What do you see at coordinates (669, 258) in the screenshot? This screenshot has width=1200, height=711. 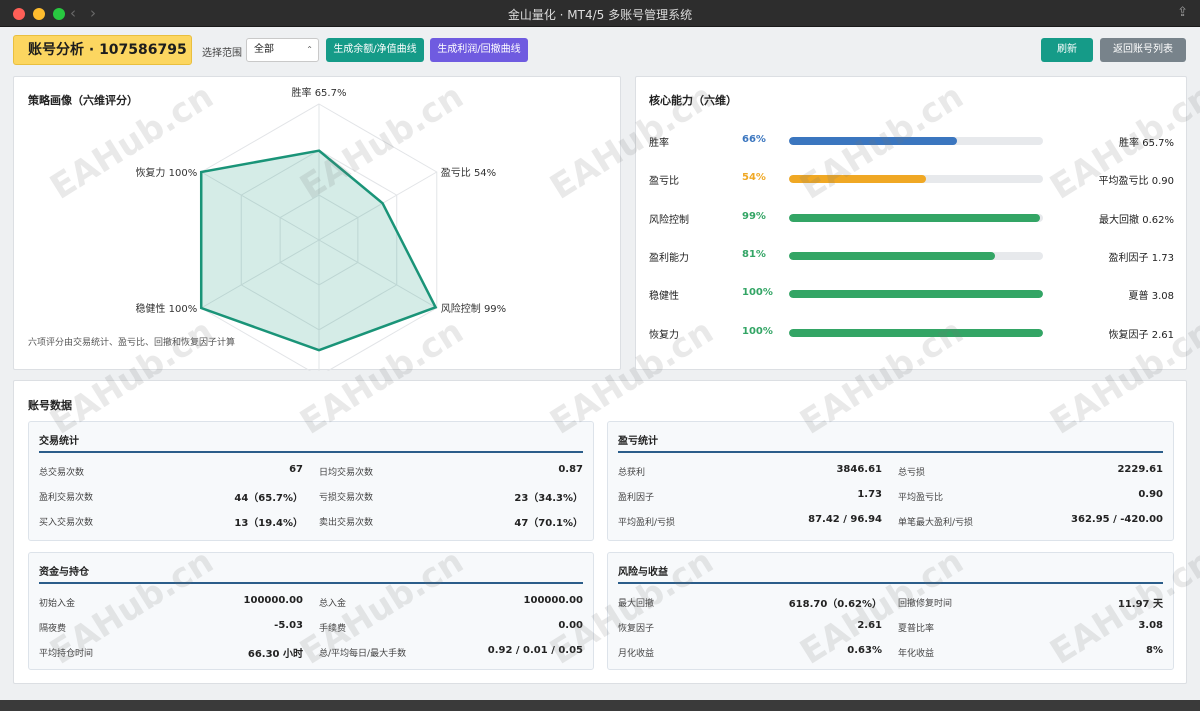 I see `capability-name: 盈利能力` at bounding box center [669, 258].